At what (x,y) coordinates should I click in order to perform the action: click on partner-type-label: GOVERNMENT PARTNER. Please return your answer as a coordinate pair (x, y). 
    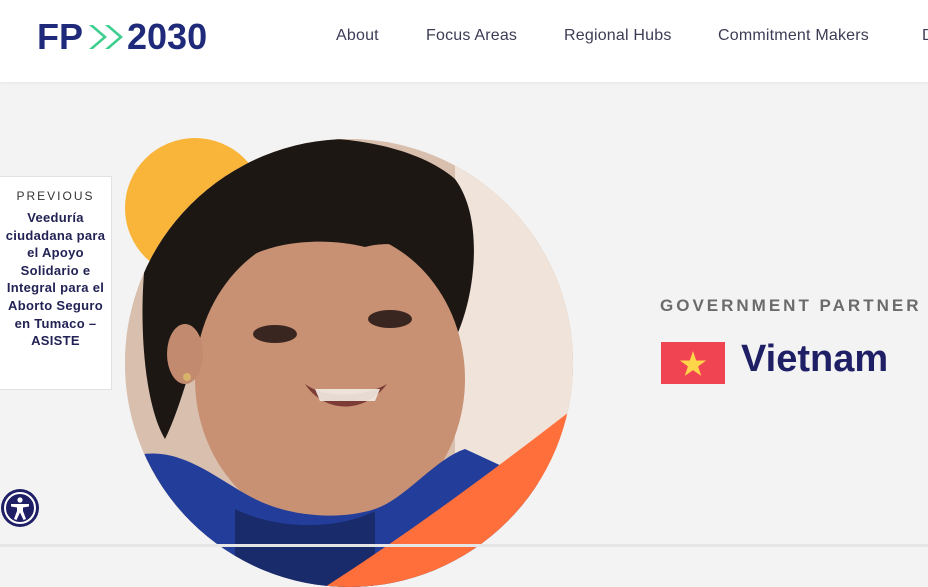
    Looking at the image, I should click on (791, 305).